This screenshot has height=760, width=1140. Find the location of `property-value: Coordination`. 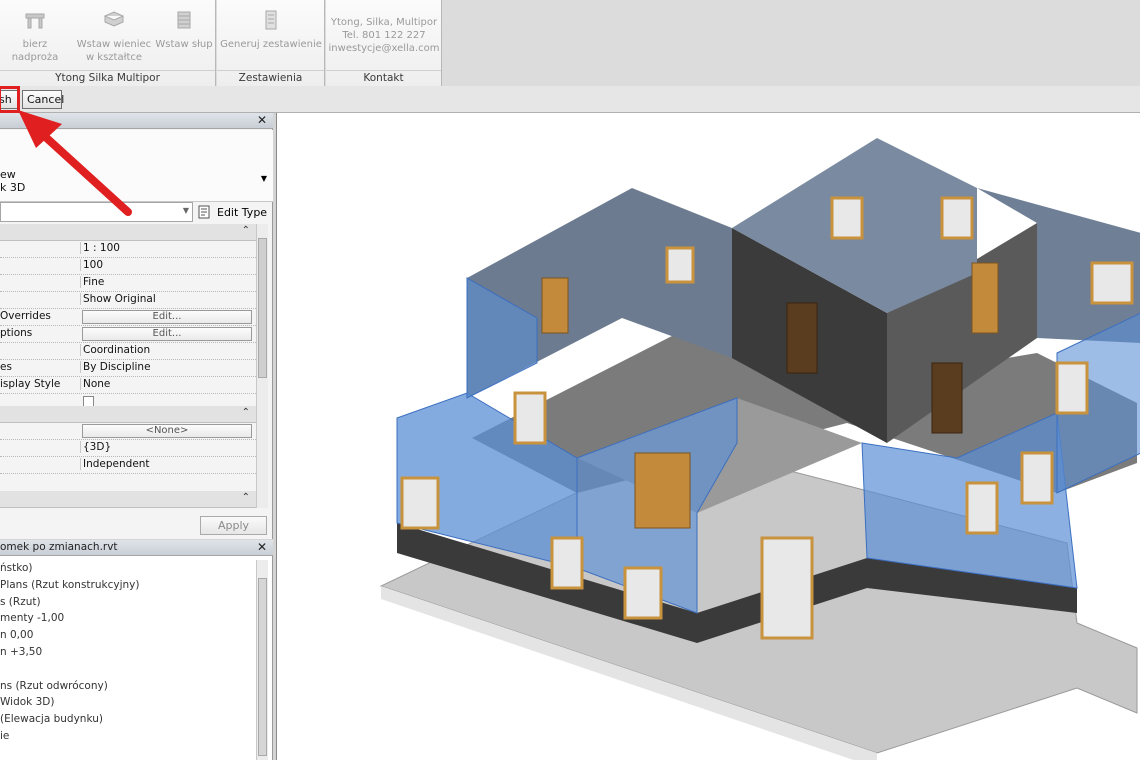

property-value: Coordination is located at coordinates (167, 350).